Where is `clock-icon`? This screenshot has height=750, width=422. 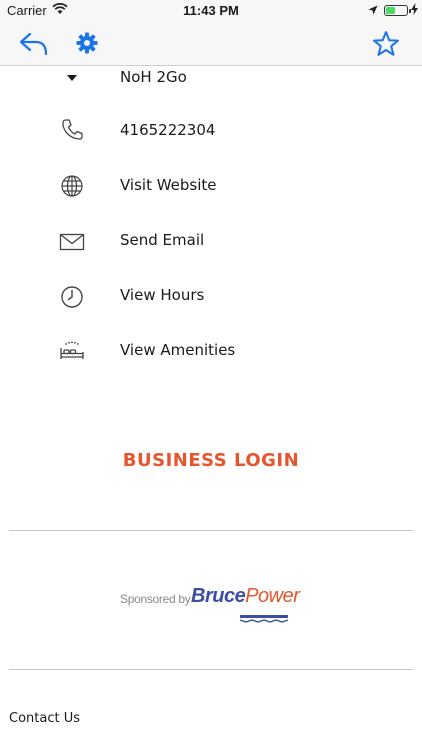
clock-icon is located at coordinates (72, 297).